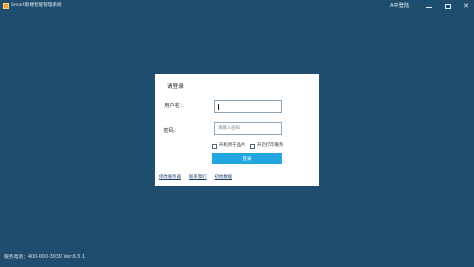 This screenshot has width=474, height=267. What do you see at coordinates (36, 5) in the screenshot?
I see `window-title: Smart影楼智能管理系统` at bounding box center [36, 5].